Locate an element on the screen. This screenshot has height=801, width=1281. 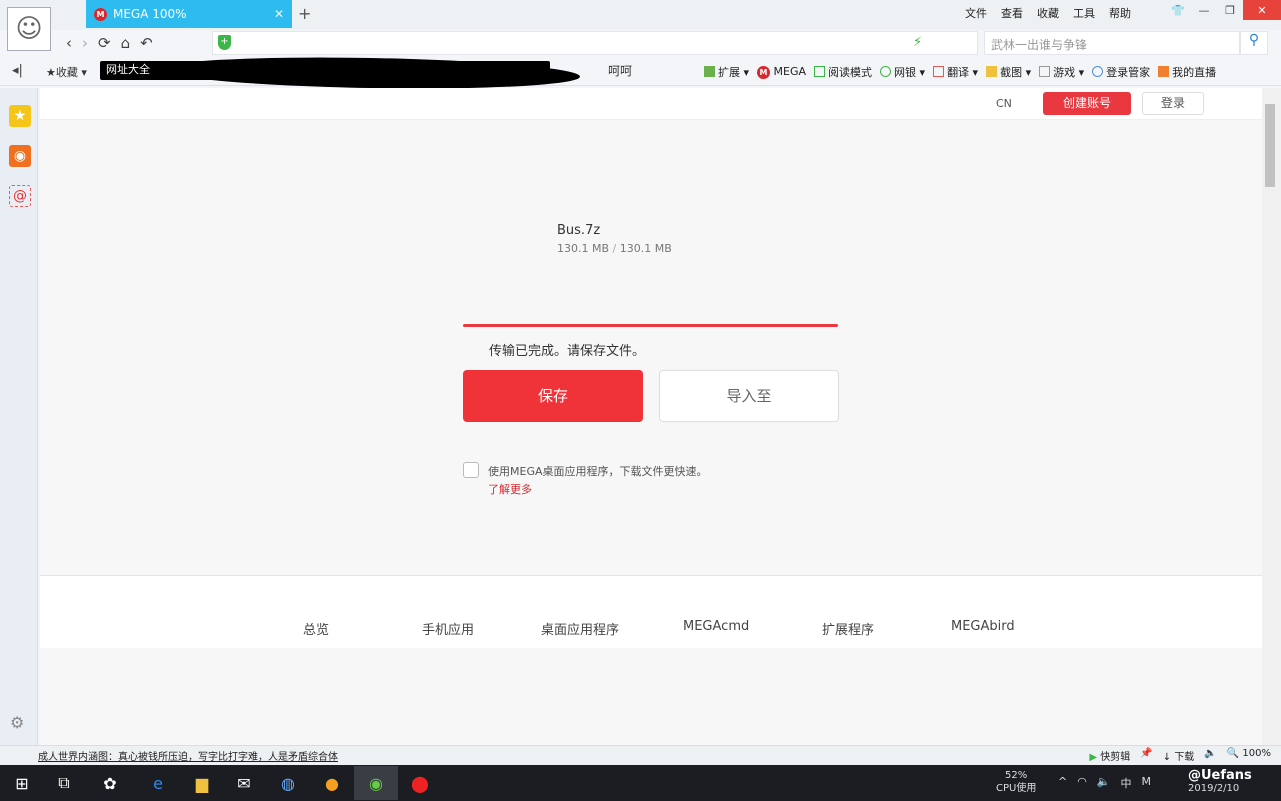
mega-icon: M is located at coordinates (764, 72).